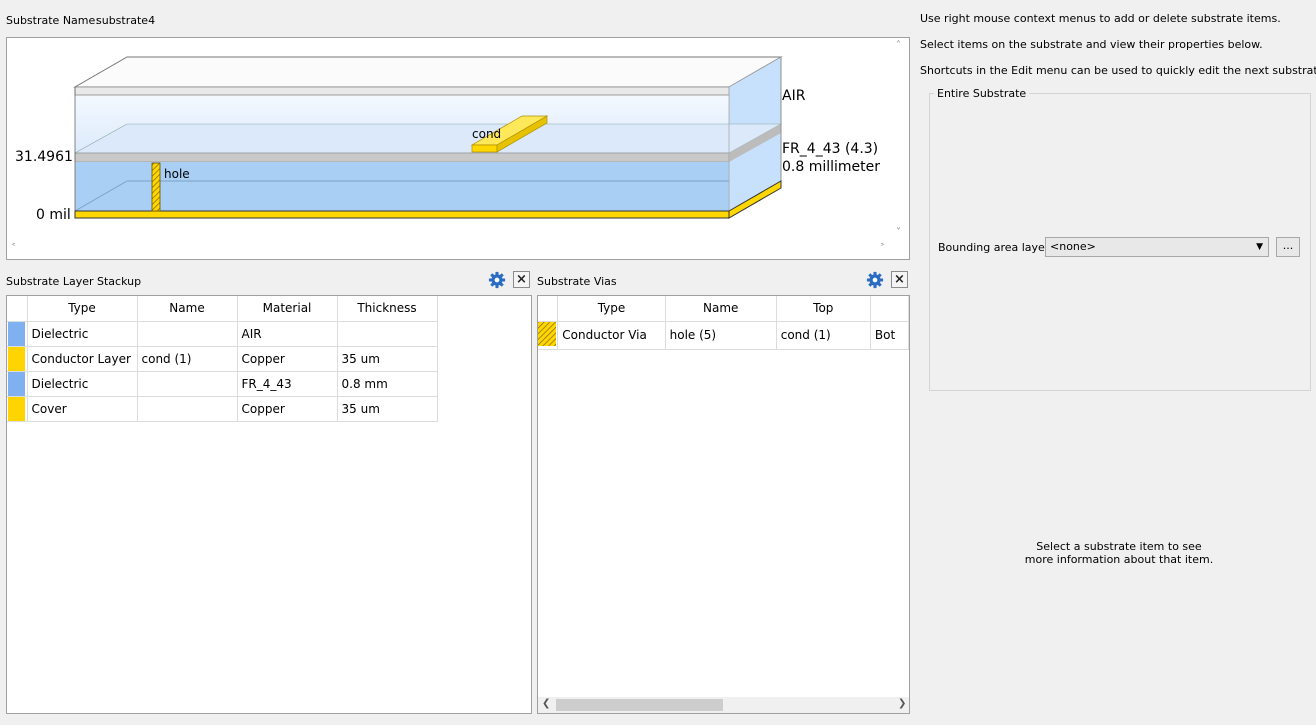 This screenshot has width=1316, height=725. I want to click on stackup-col-type: Type, so click(82, 309).